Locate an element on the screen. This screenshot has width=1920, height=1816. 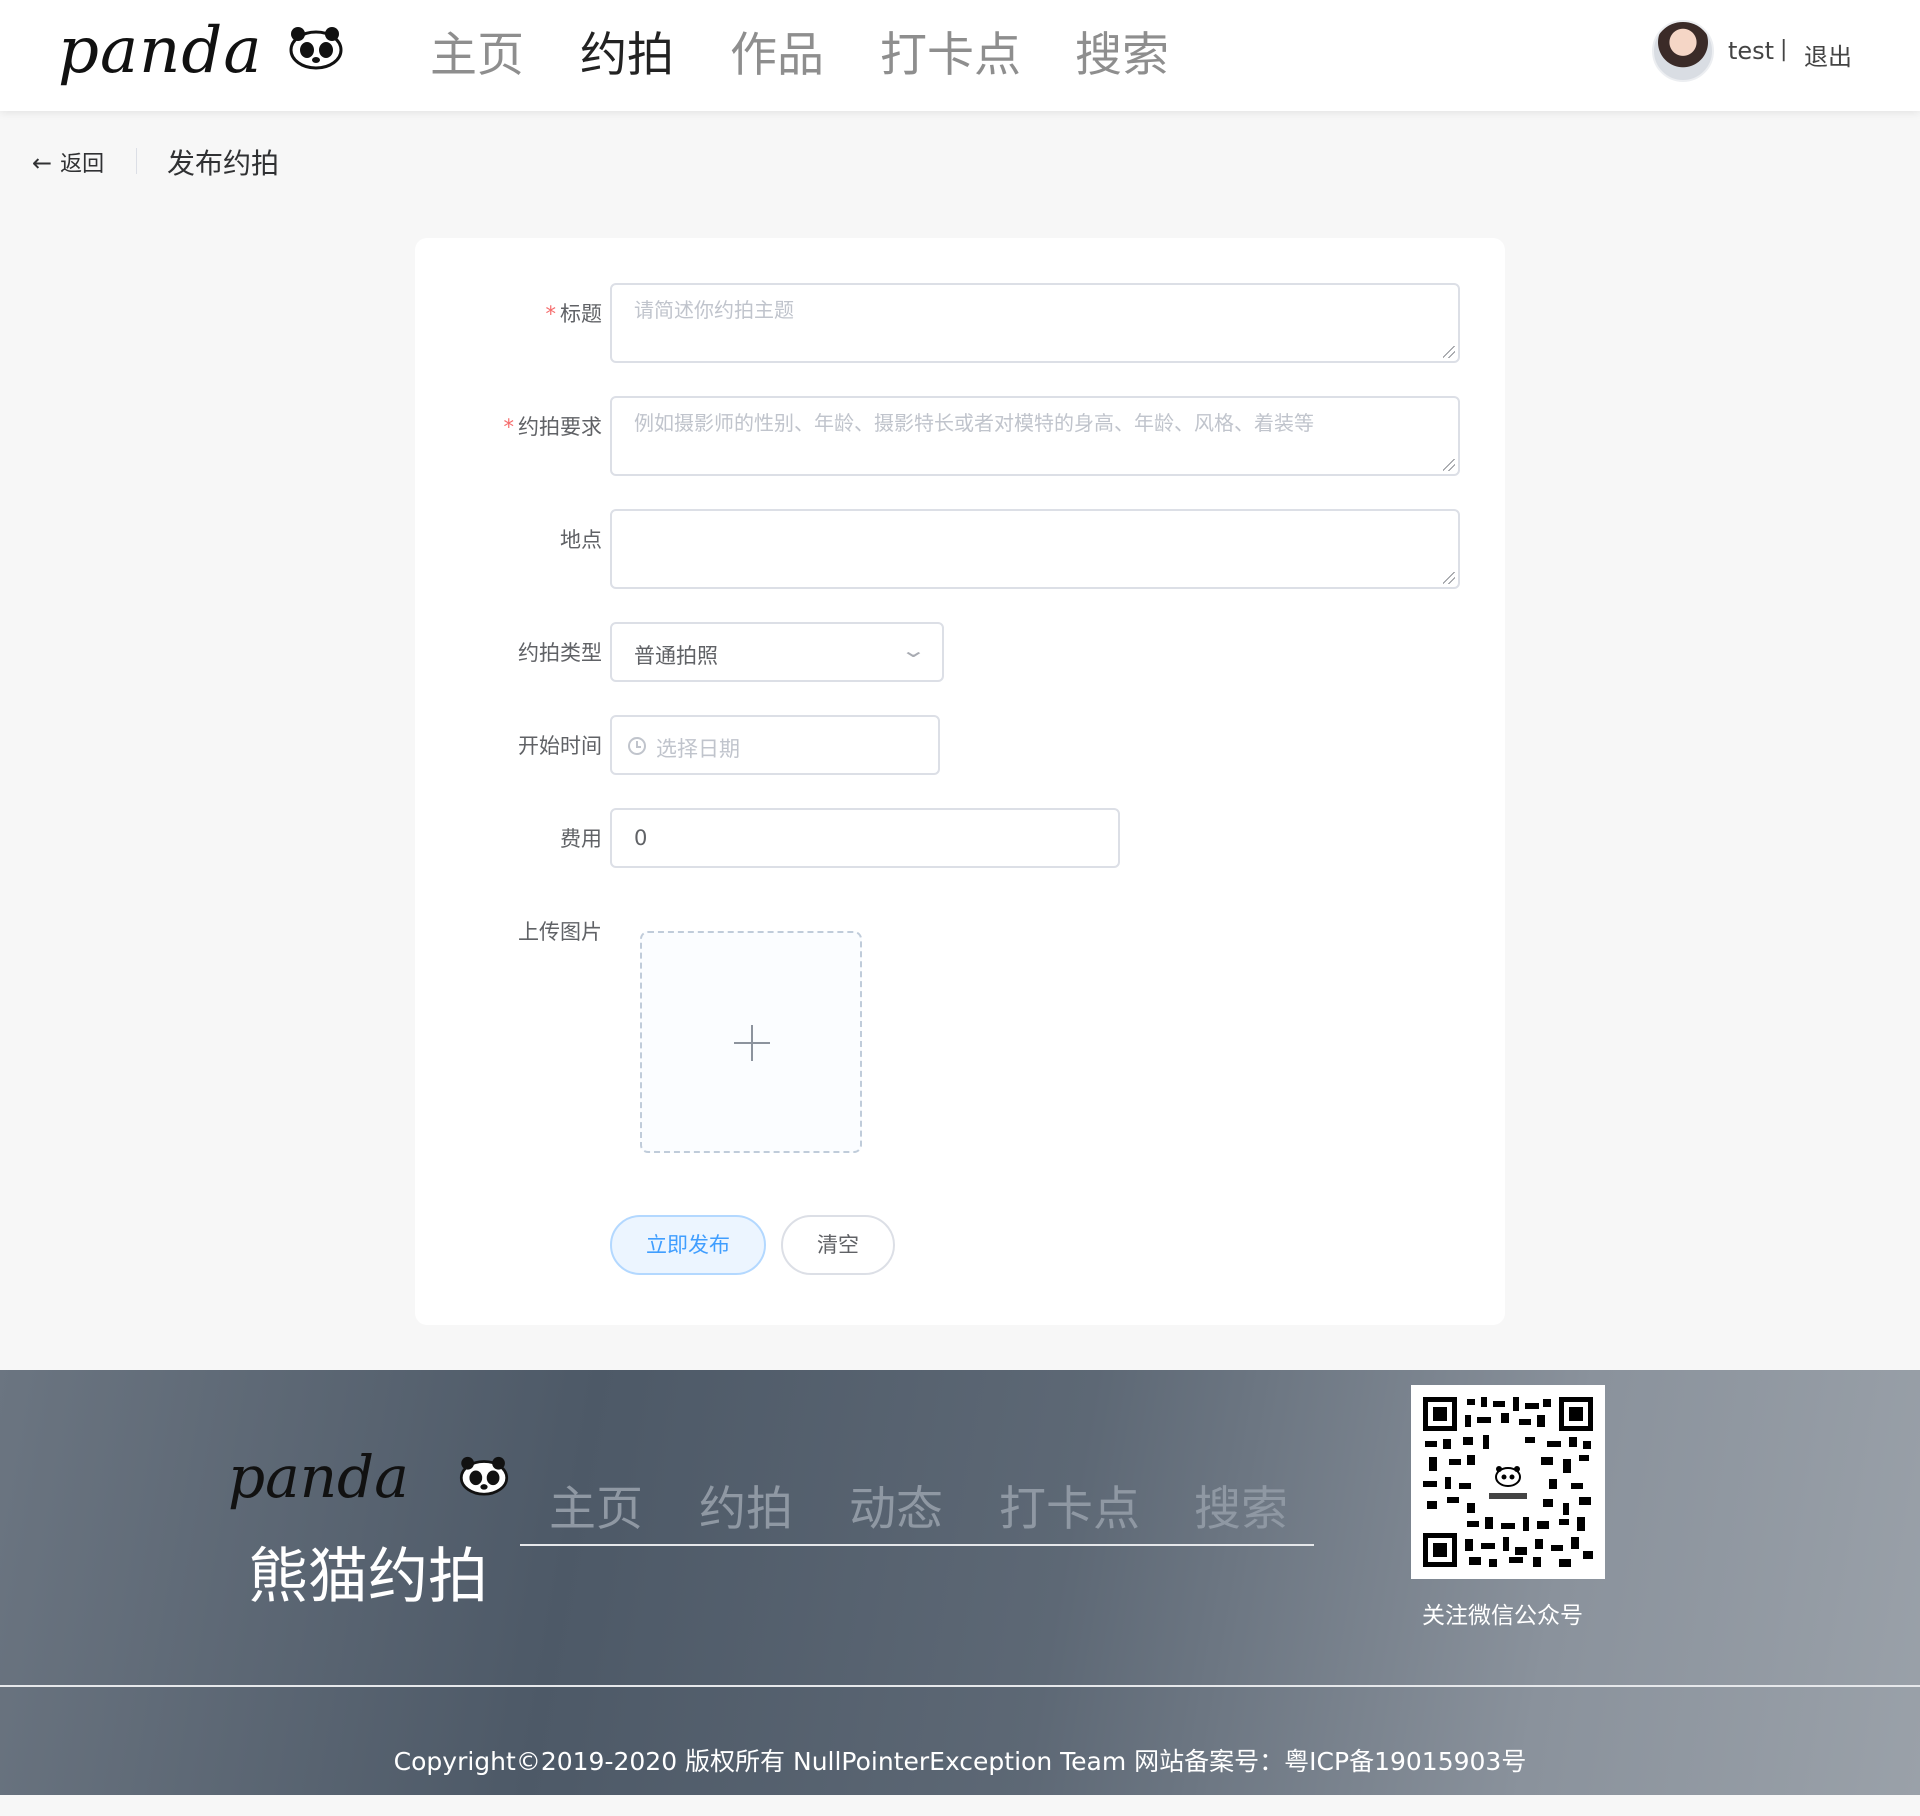
start-time-label: 开始时间 is located at coordinates (560, 746).